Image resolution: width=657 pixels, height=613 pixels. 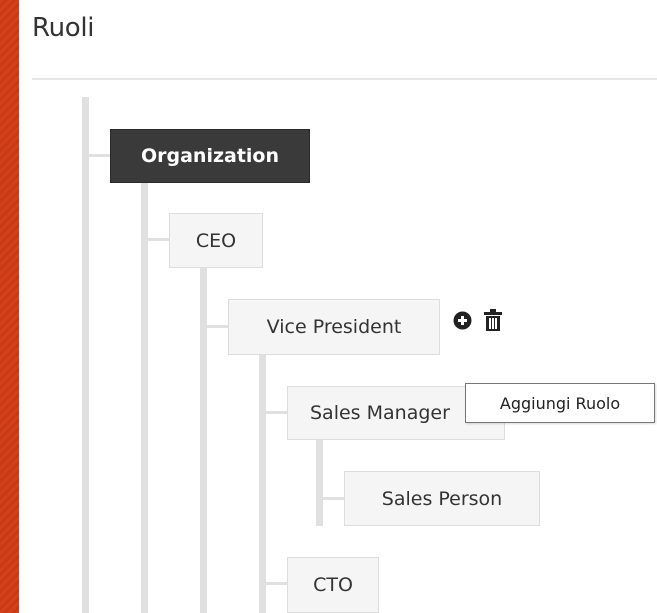 What do you see at coordinates (63, 28) in the screenshot?
I see `page-title: Ruoli` at bounding box center [63, 28].